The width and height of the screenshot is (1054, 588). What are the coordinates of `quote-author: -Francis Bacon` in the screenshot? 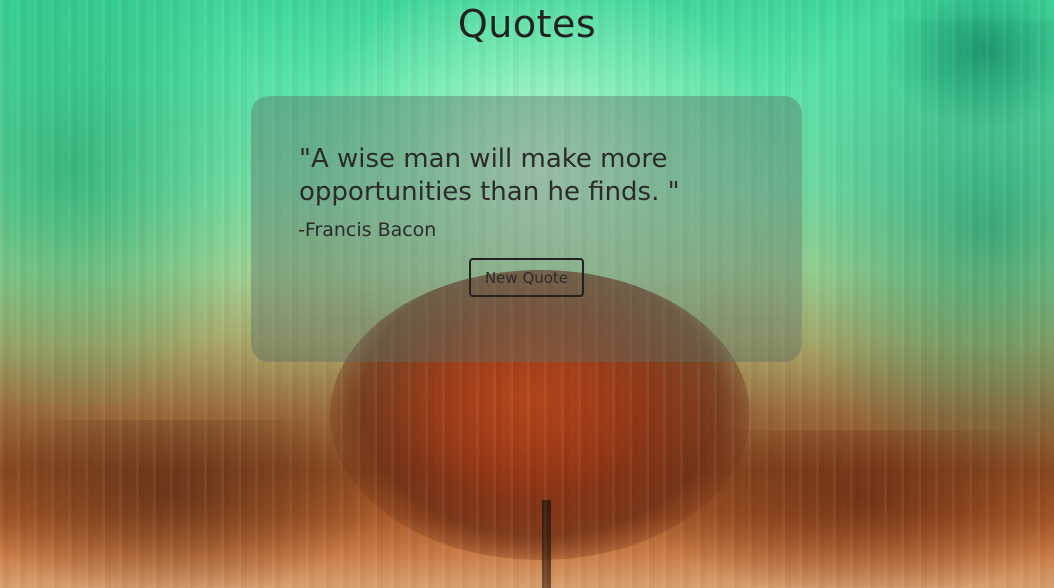 It's located at (367, 230).